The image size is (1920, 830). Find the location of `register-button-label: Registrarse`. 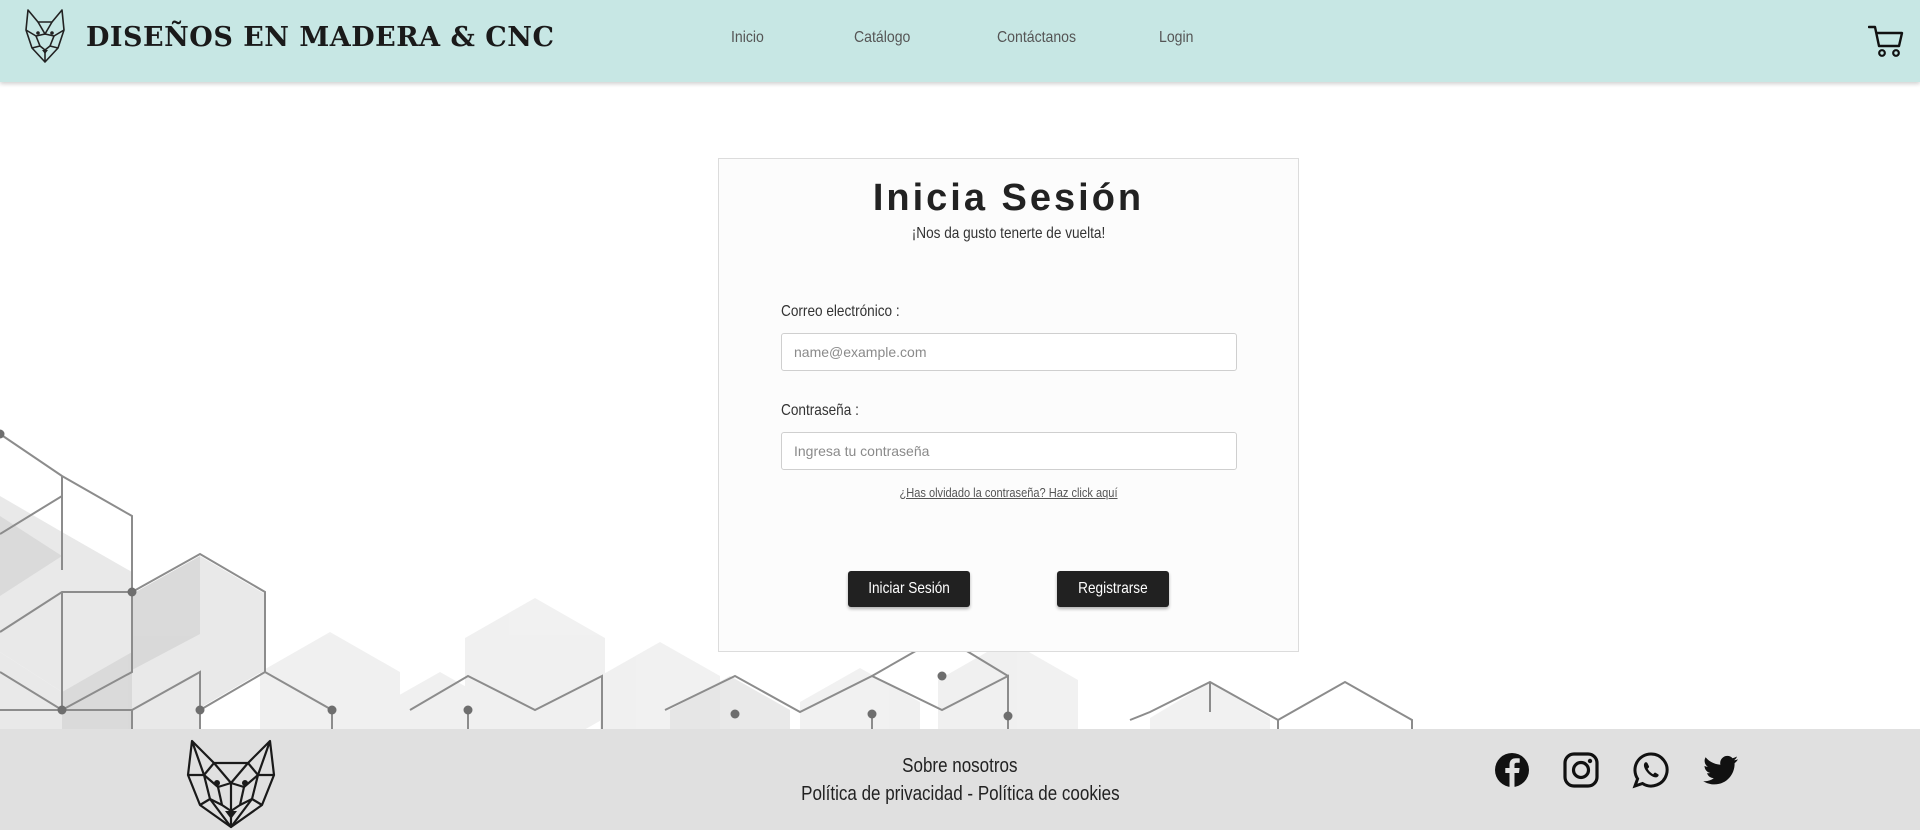

register-button-label: Registrarse is located at coordinates (1113, 588).